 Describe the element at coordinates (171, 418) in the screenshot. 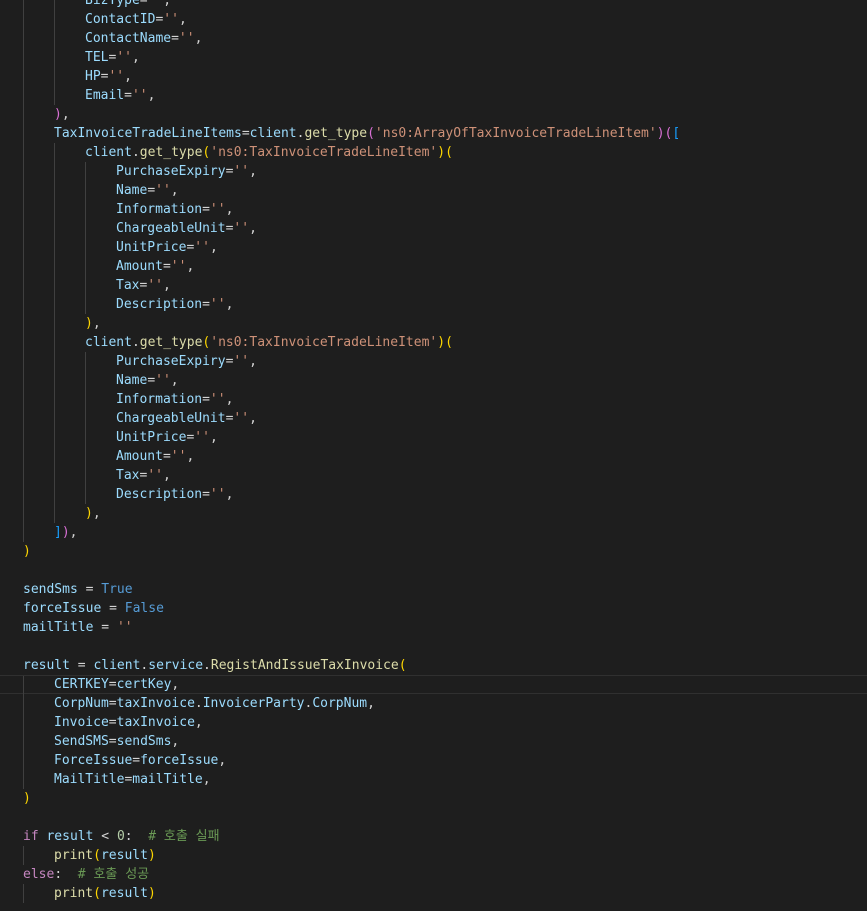

I see `identifier-token: ChargeableUnit` at that location.